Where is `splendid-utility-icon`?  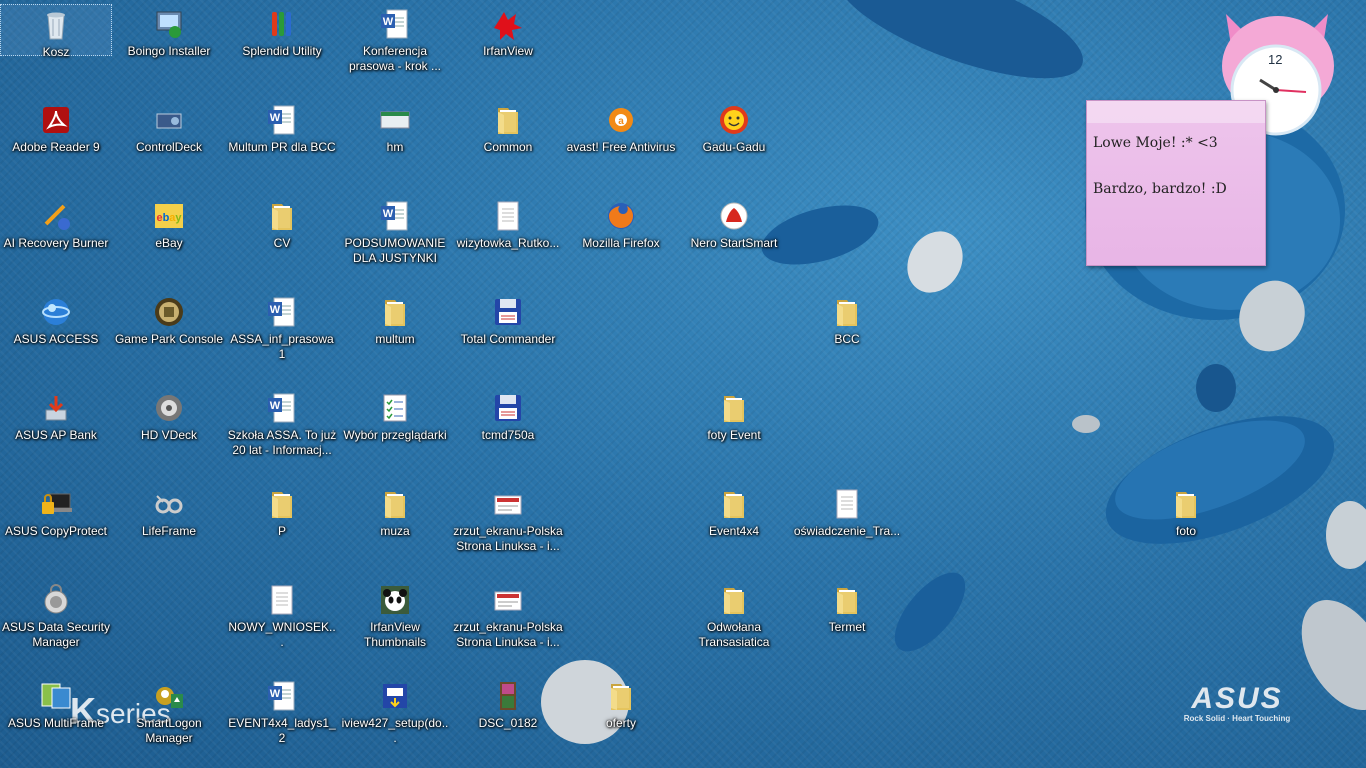
splendid-utility-icon is located at coordinates (282, 24).